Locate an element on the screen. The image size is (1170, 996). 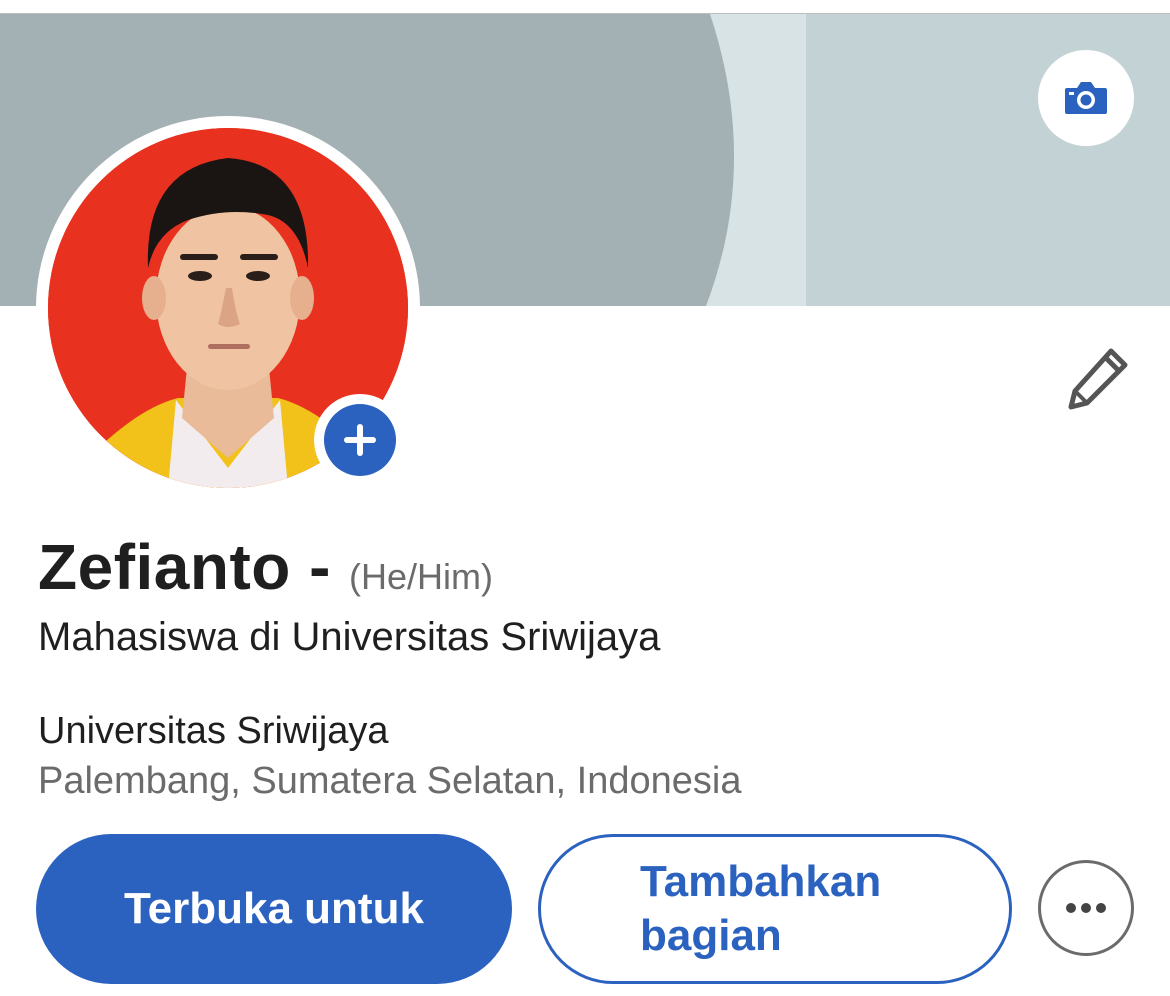
profile-location: Palembang, Sumatera Selatan, Indonesia is located at coordinates (390, 781).